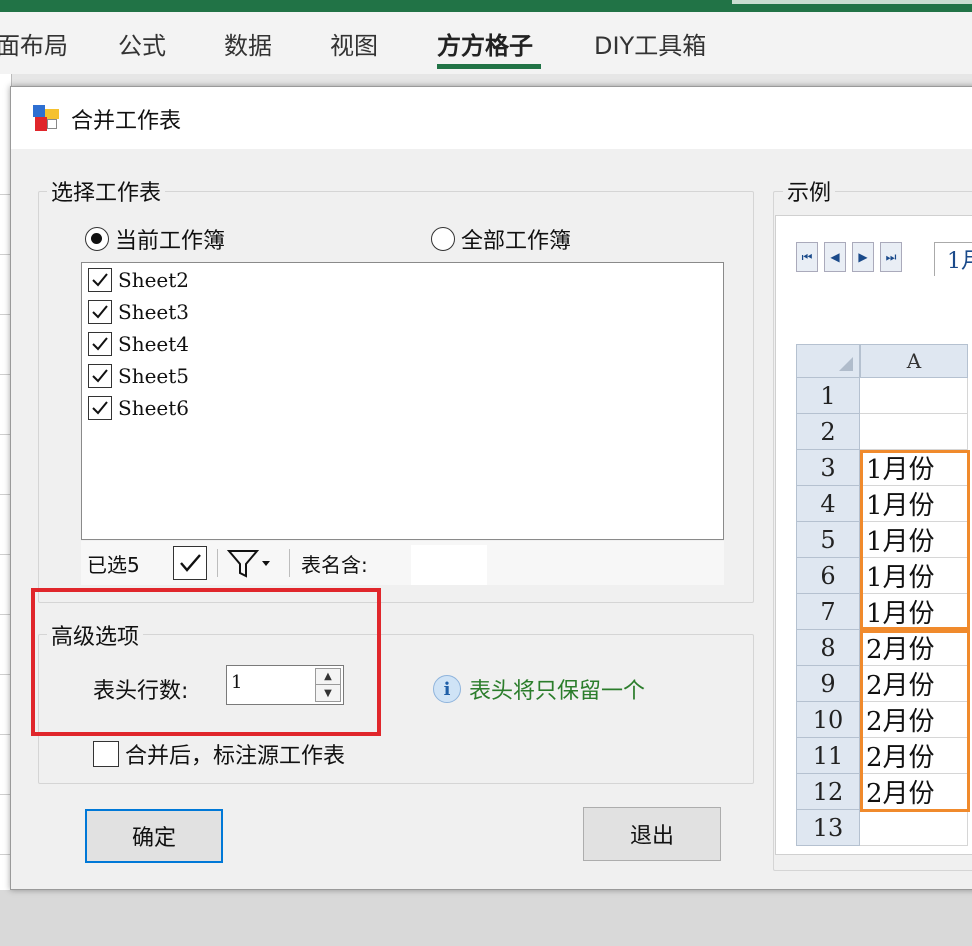  Describe the element at coordinates (828, 432) in the screenshot. I see `row-header: 2` at that location.